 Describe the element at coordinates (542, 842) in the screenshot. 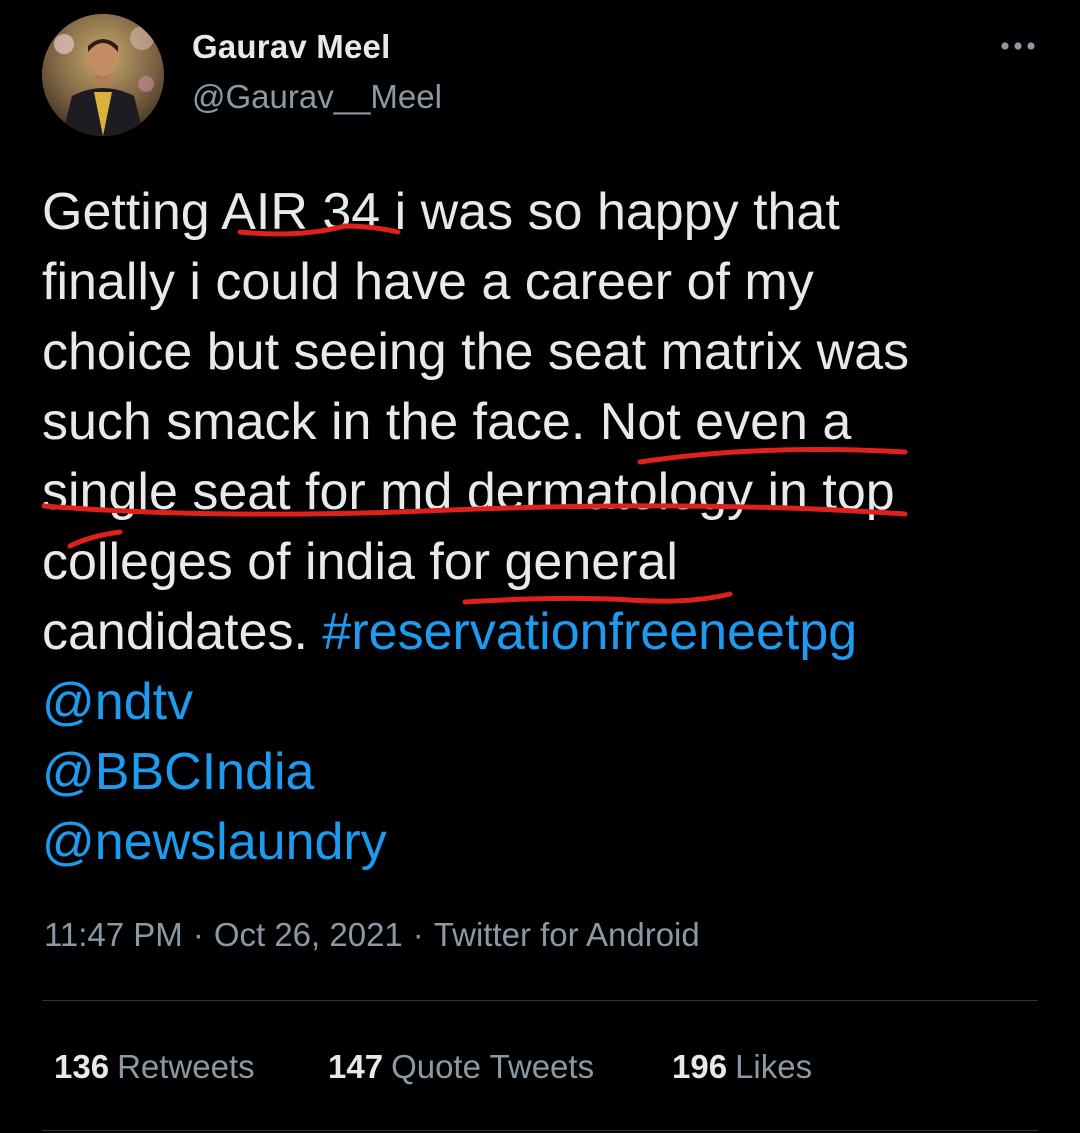

I see `tweet-text-line: @newslaundry` at that location.